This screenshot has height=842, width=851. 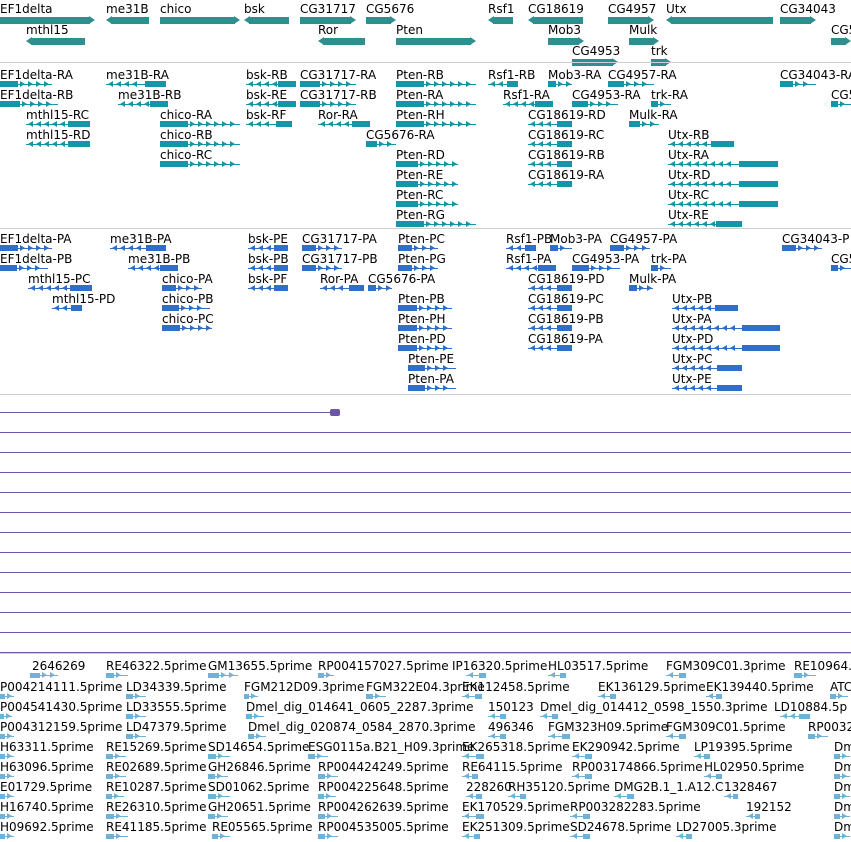 I want to click on feature-chico-pc, so click(x=187, y=329).